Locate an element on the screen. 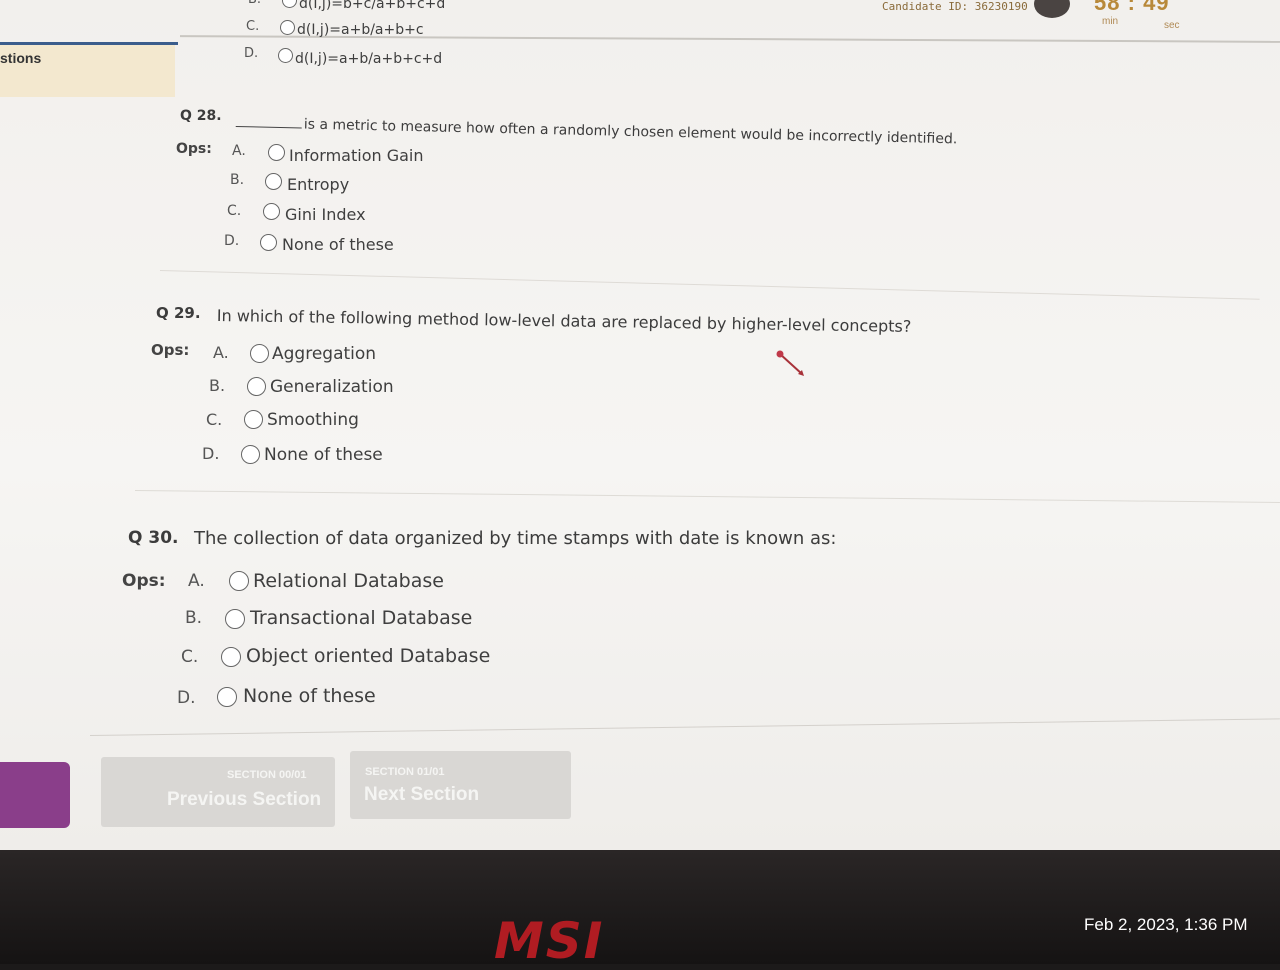 The image size is (1280, 970). option-text: Generalization is located at coordinates (332, 387).